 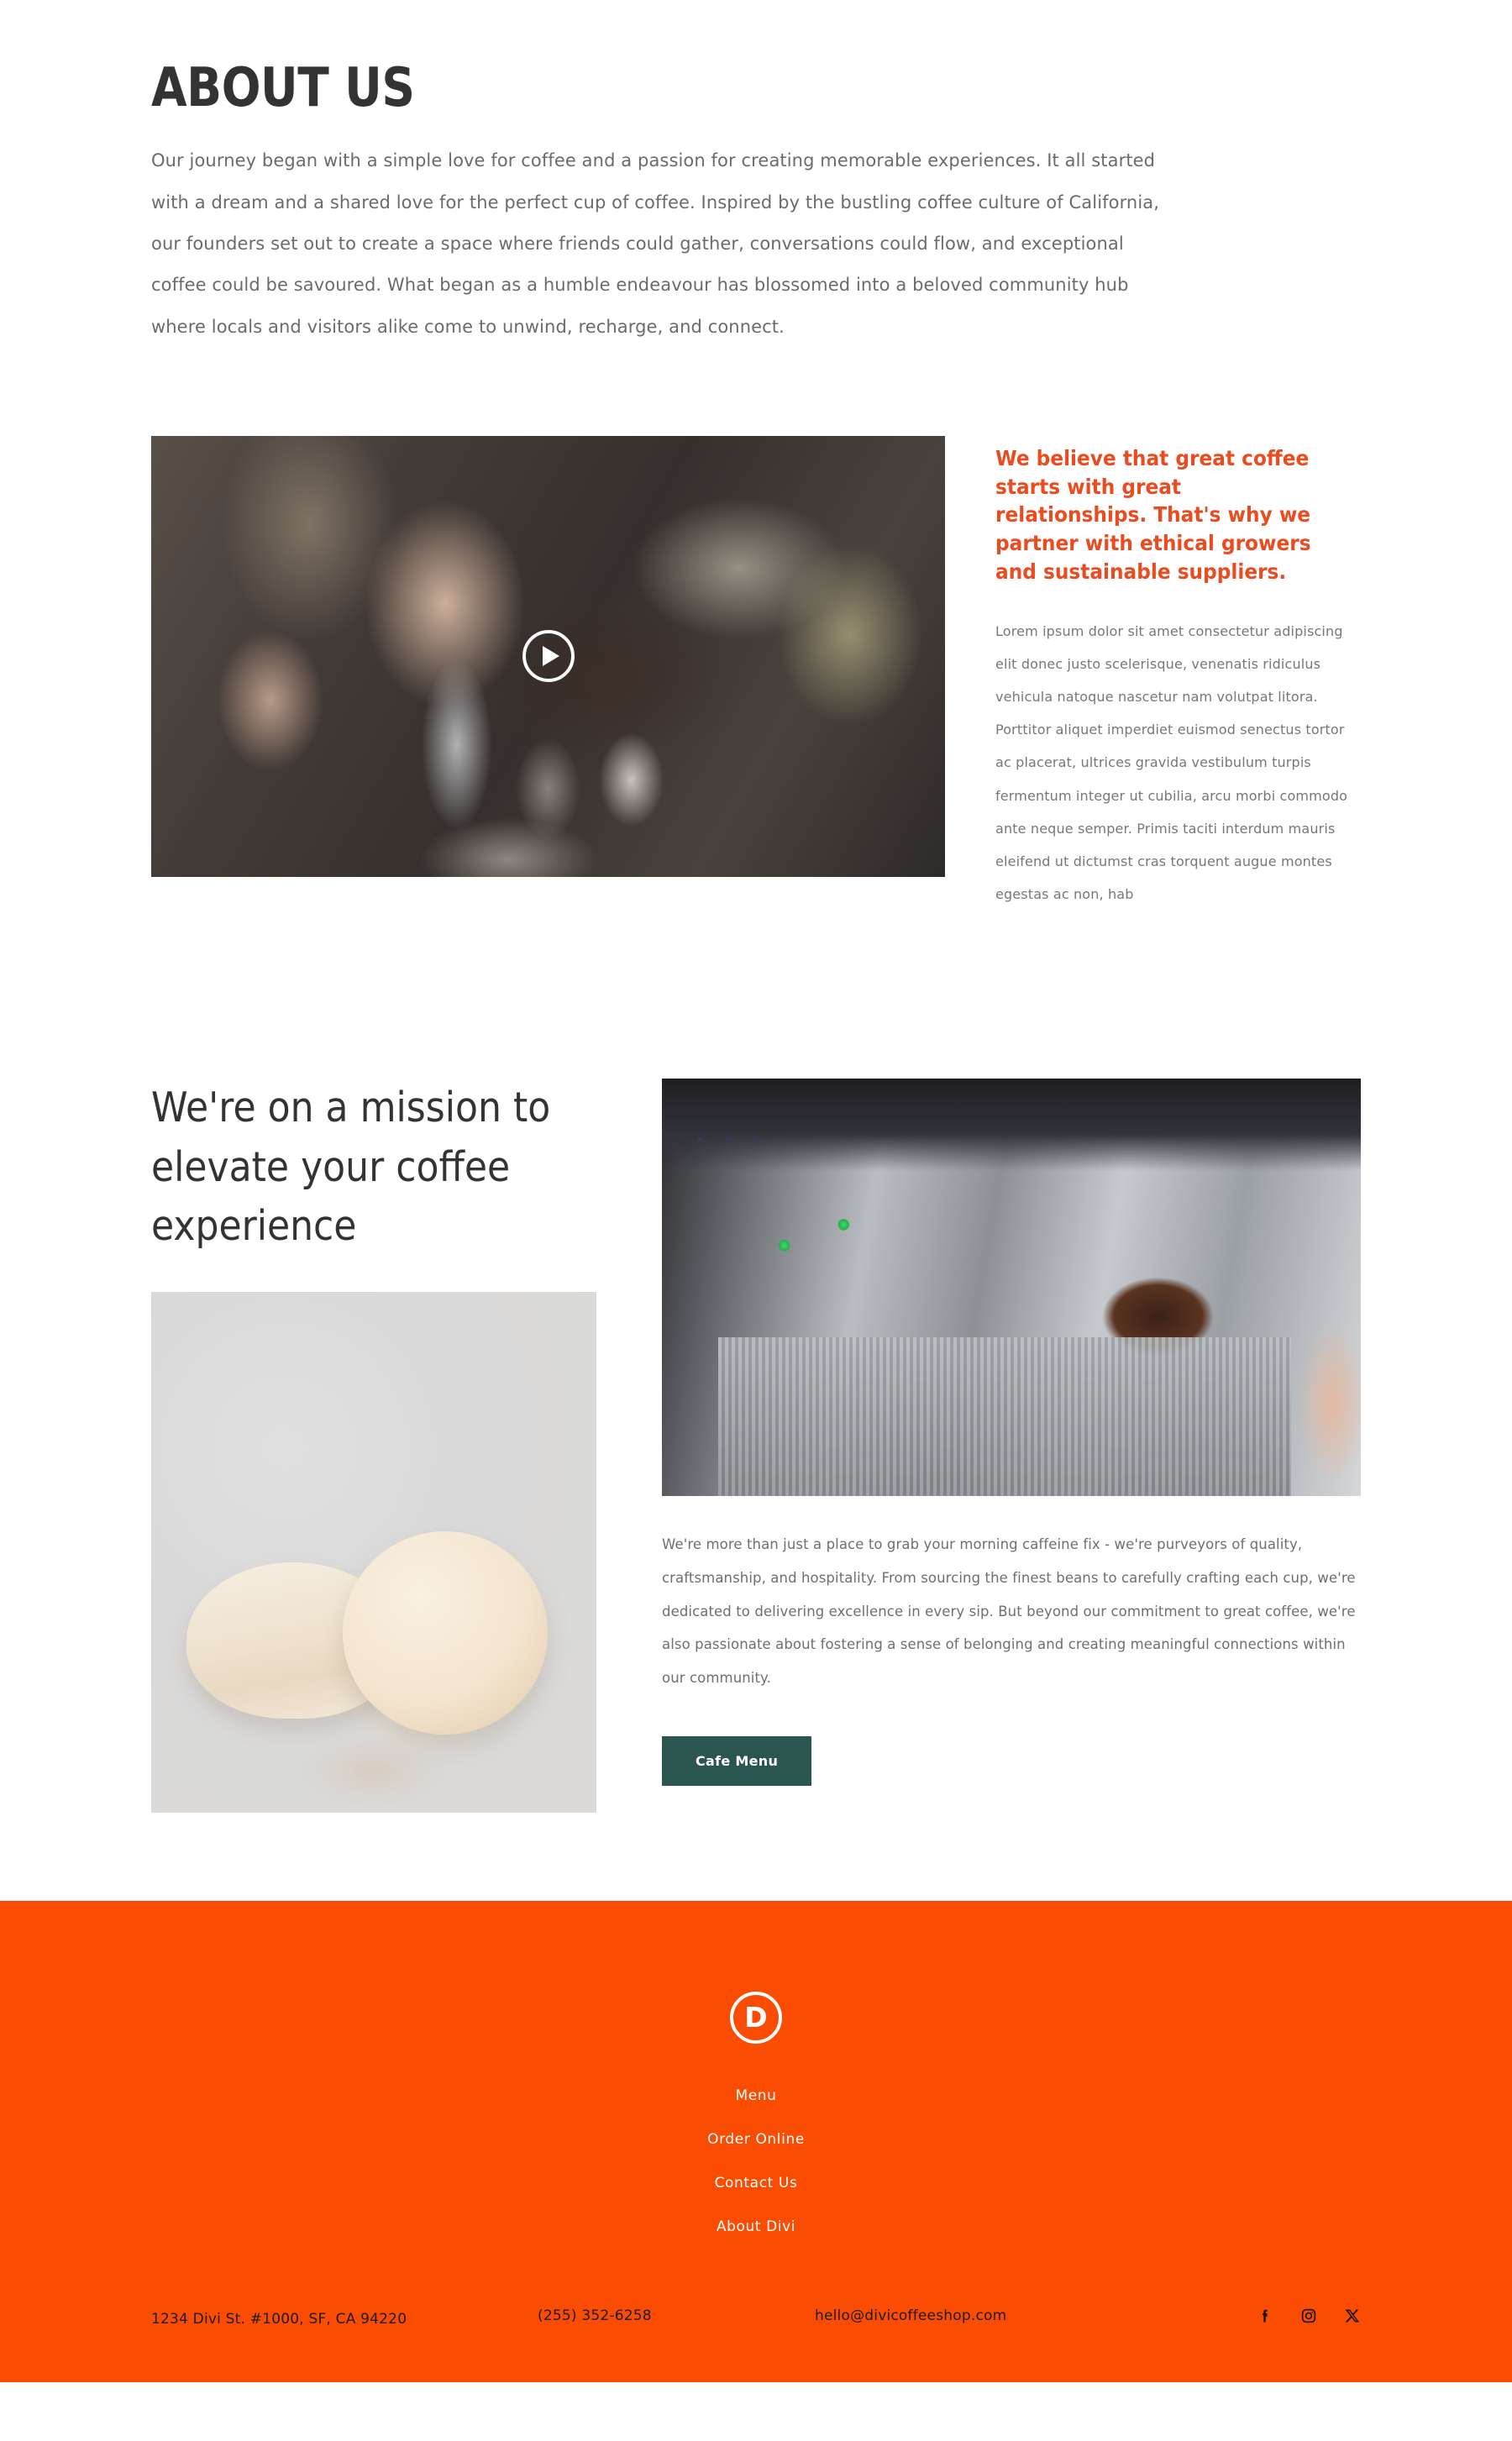 I want to click on footer-address: 1234 Divi St. #1000, SF, CA 94220, so click(x=279, y=2319).